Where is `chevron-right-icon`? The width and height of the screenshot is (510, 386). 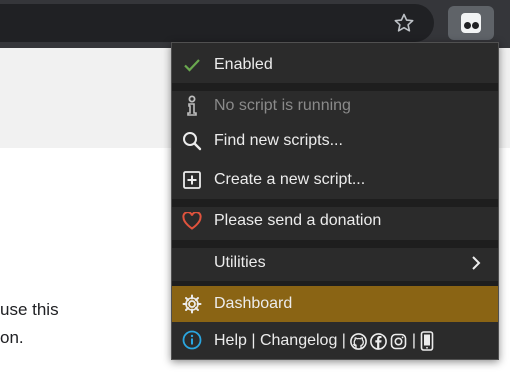
chevron-right-icon is located at coordinates (476, 263).